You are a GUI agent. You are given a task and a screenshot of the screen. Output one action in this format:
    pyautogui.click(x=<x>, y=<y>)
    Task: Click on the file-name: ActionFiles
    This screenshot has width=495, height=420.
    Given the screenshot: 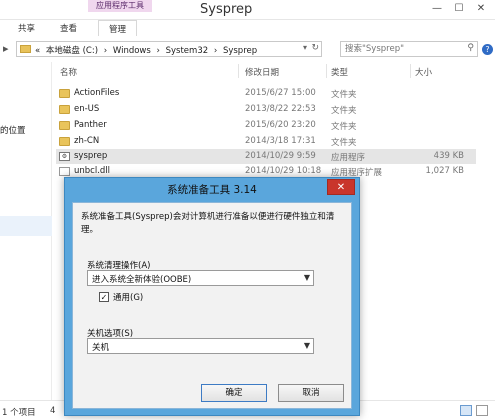 What is the action you would take?
    pyautogui.click(x=97, y=93)
    